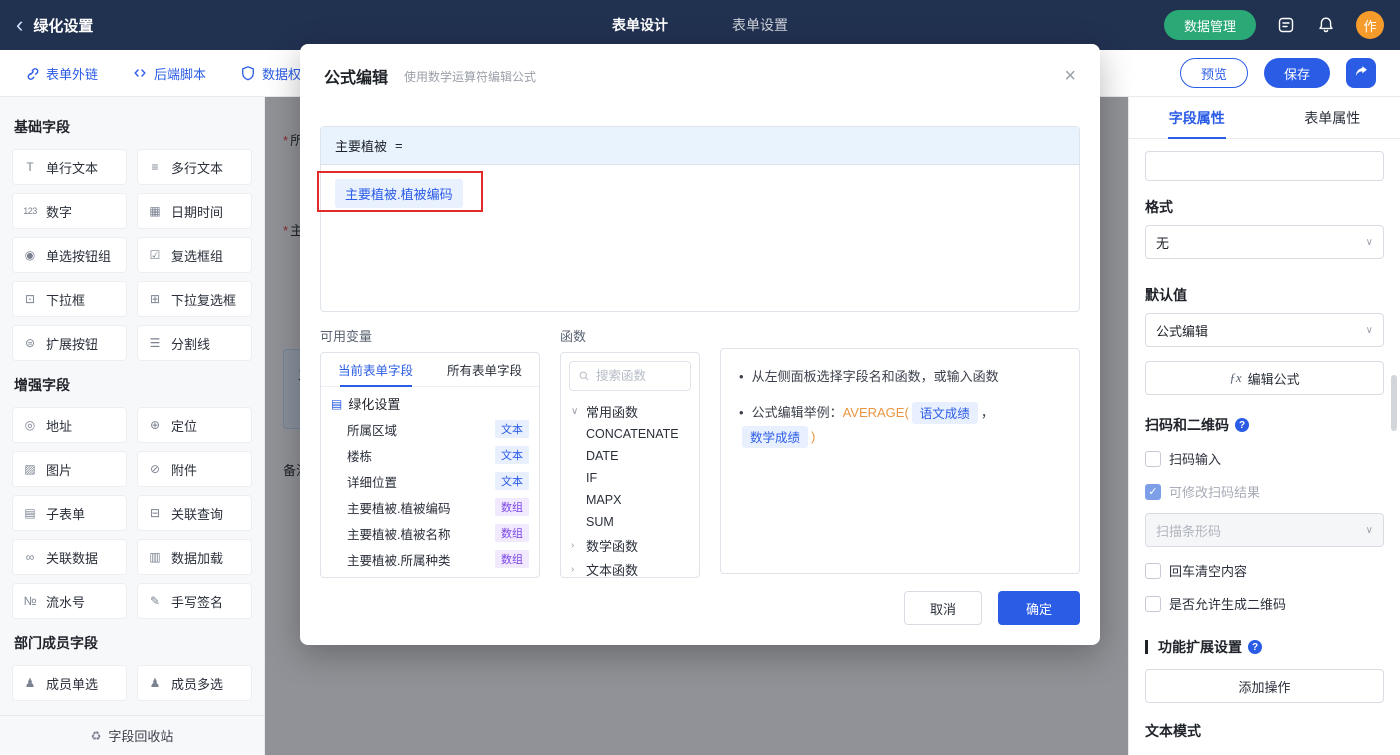  What do you see at coordinates (484, 369) in the screenshot?
I see `tab-all-form-fields: 所有表单字段` at bounding box center [484, 369].